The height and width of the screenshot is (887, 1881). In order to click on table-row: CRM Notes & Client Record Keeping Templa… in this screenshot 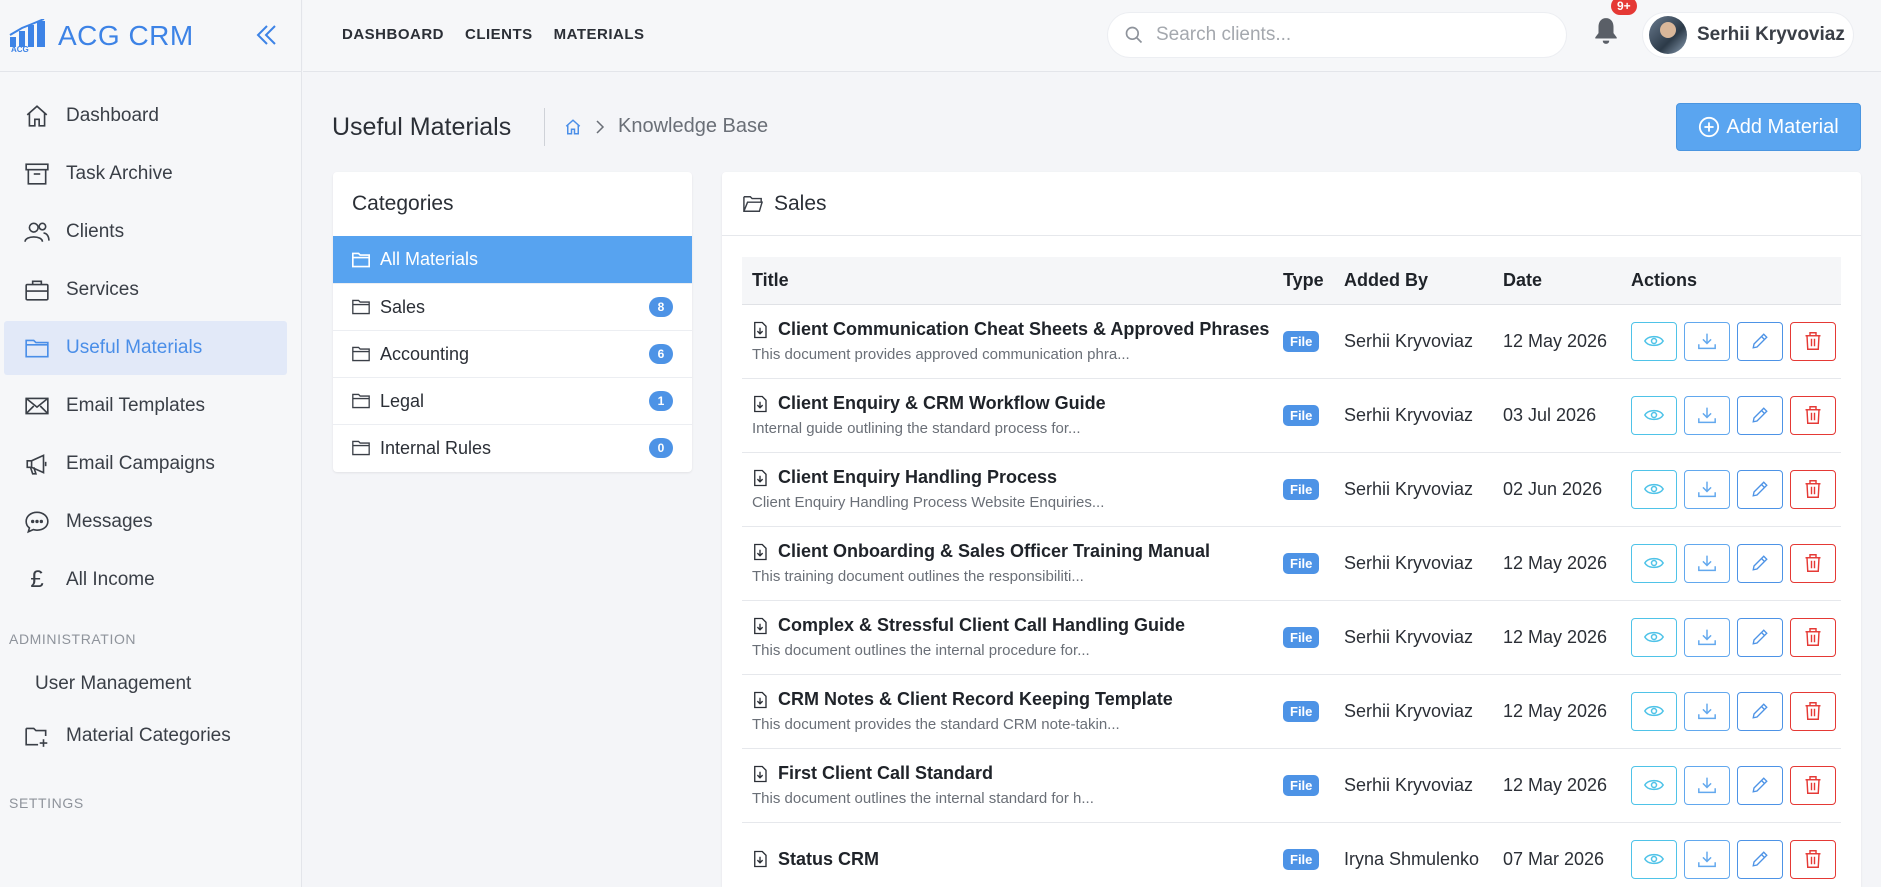, I will do `click(1291, 711)`.